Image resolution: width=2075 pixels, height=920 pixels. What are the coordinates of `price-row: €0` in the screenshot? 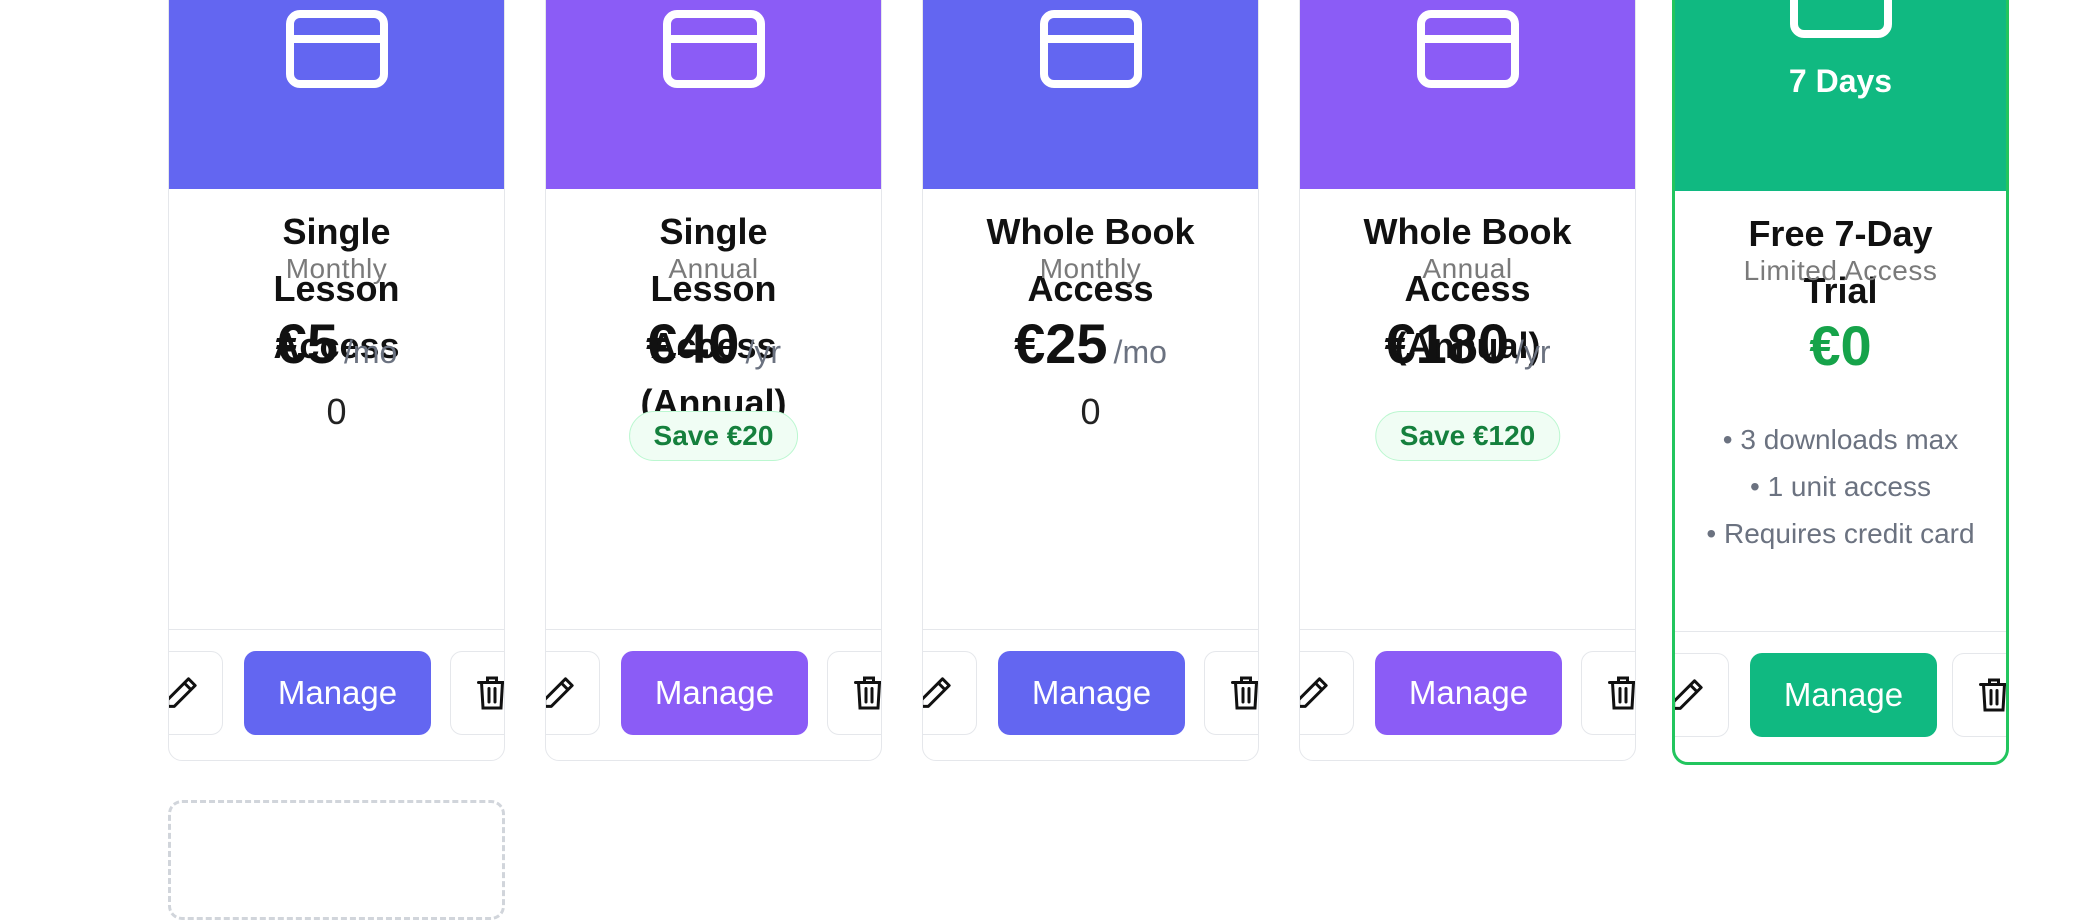 It's located at (1840, 345).